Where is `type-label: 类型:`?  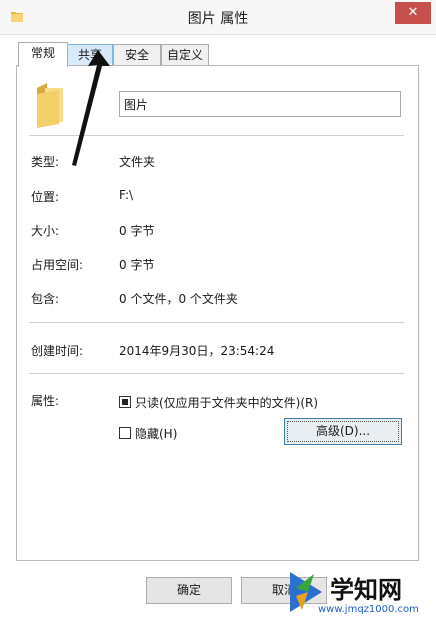
type-label: 类型: is located at coordinates (45, 162).